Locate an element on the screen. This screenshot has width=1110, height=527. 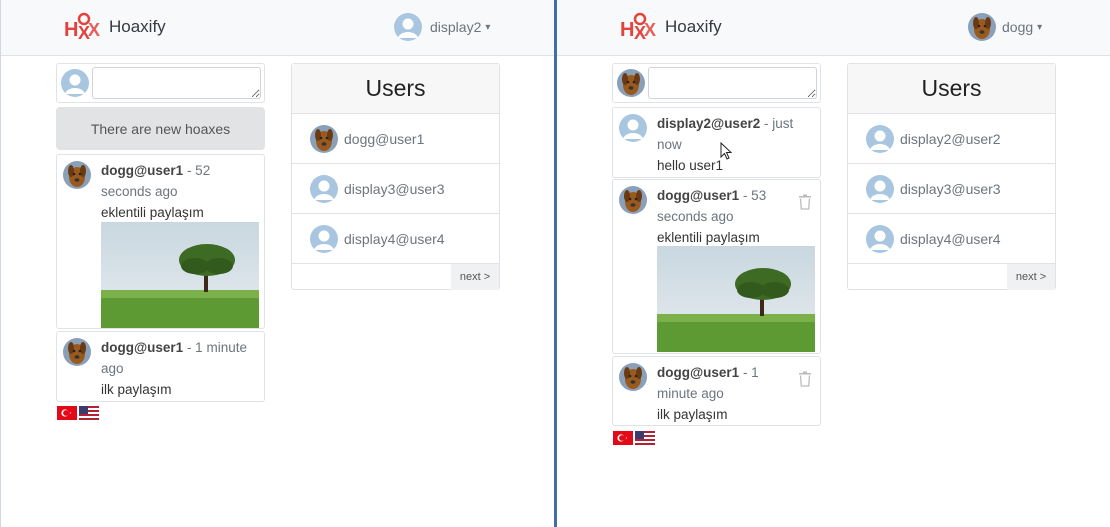
new-hoaxes-label: There are new hoaxes is located at coordinates (160, 128).